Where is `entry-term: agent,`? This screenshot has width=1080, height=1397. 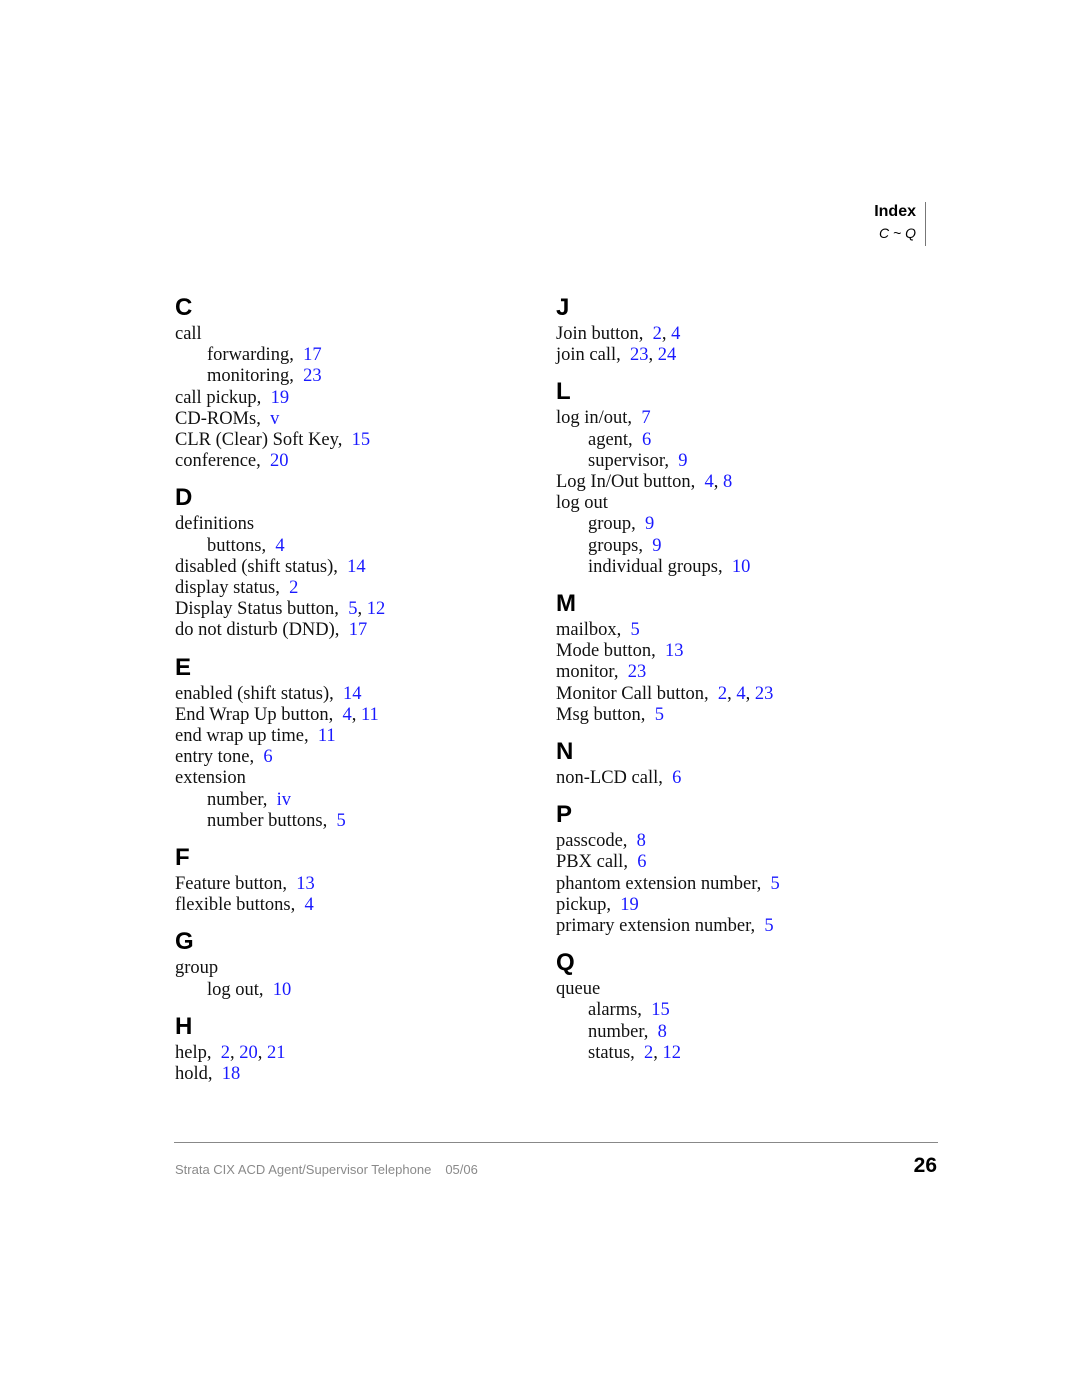
entry-term: agent, is located at coordinates (610, 439).